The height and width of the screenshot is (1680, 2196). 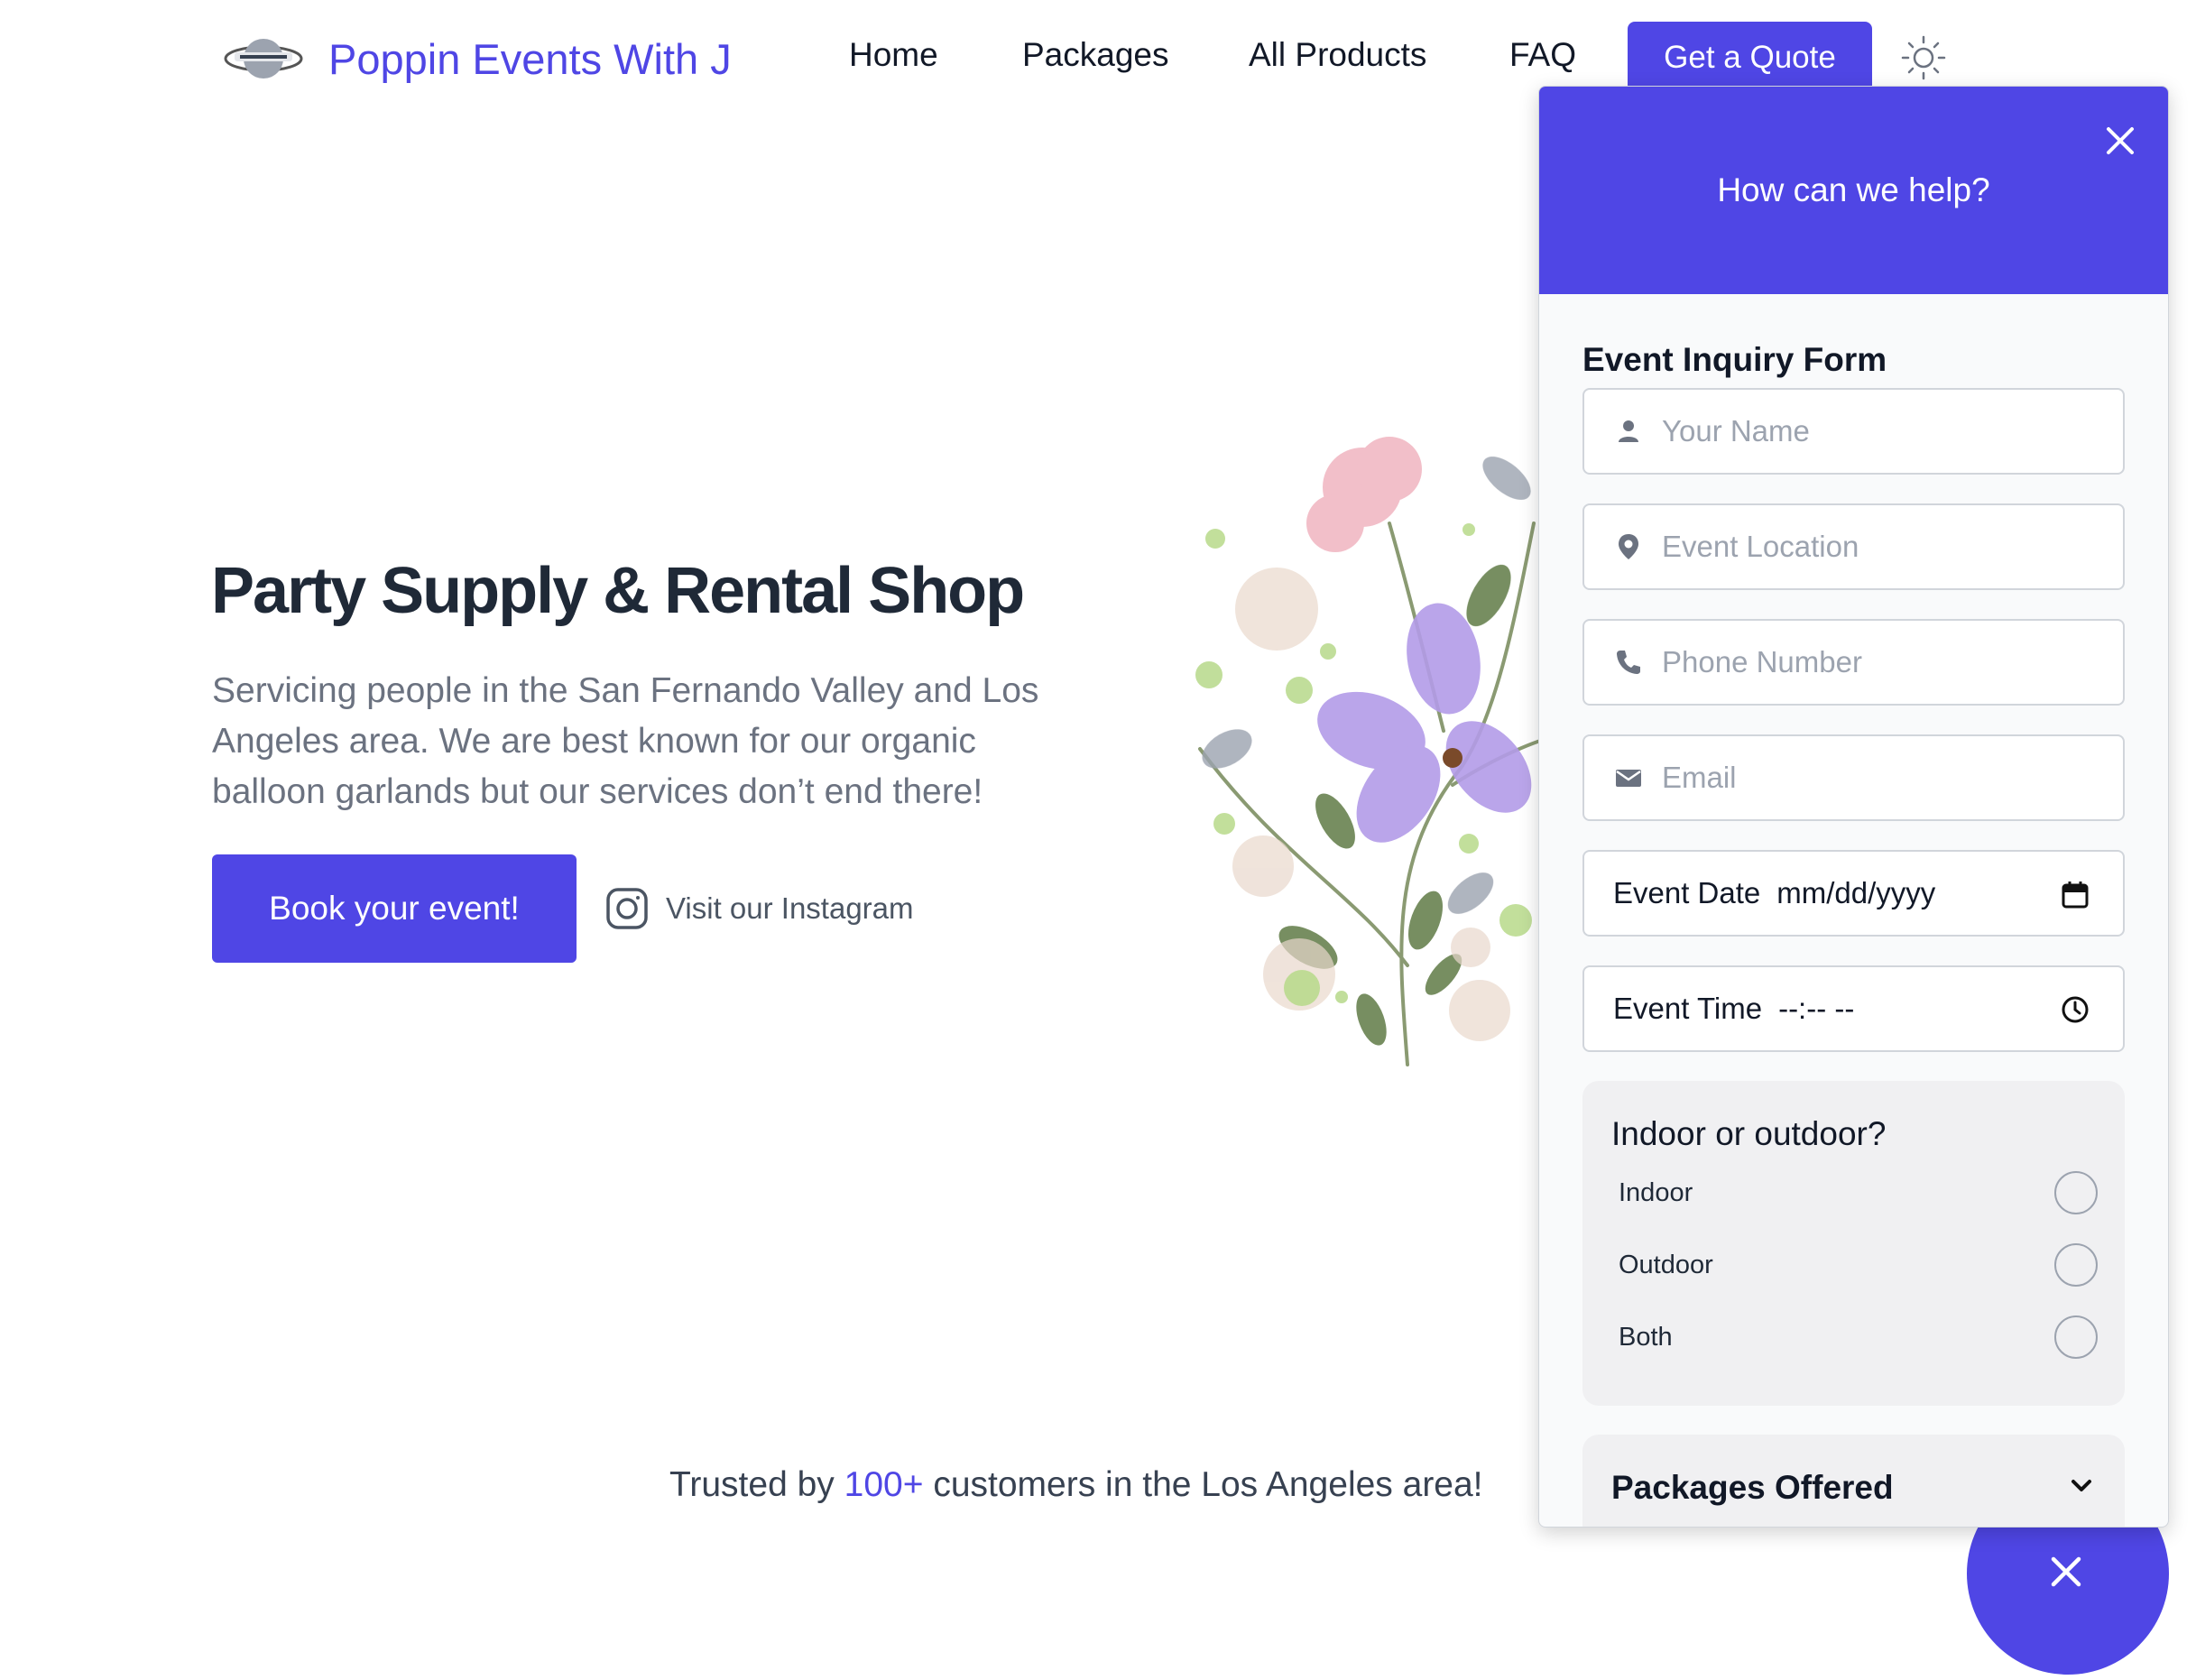 What do you see at coordinates (1688, 1009) in the screenshot?
I see `event-time-label: Event Time` at bounding box center [1688, 1009].